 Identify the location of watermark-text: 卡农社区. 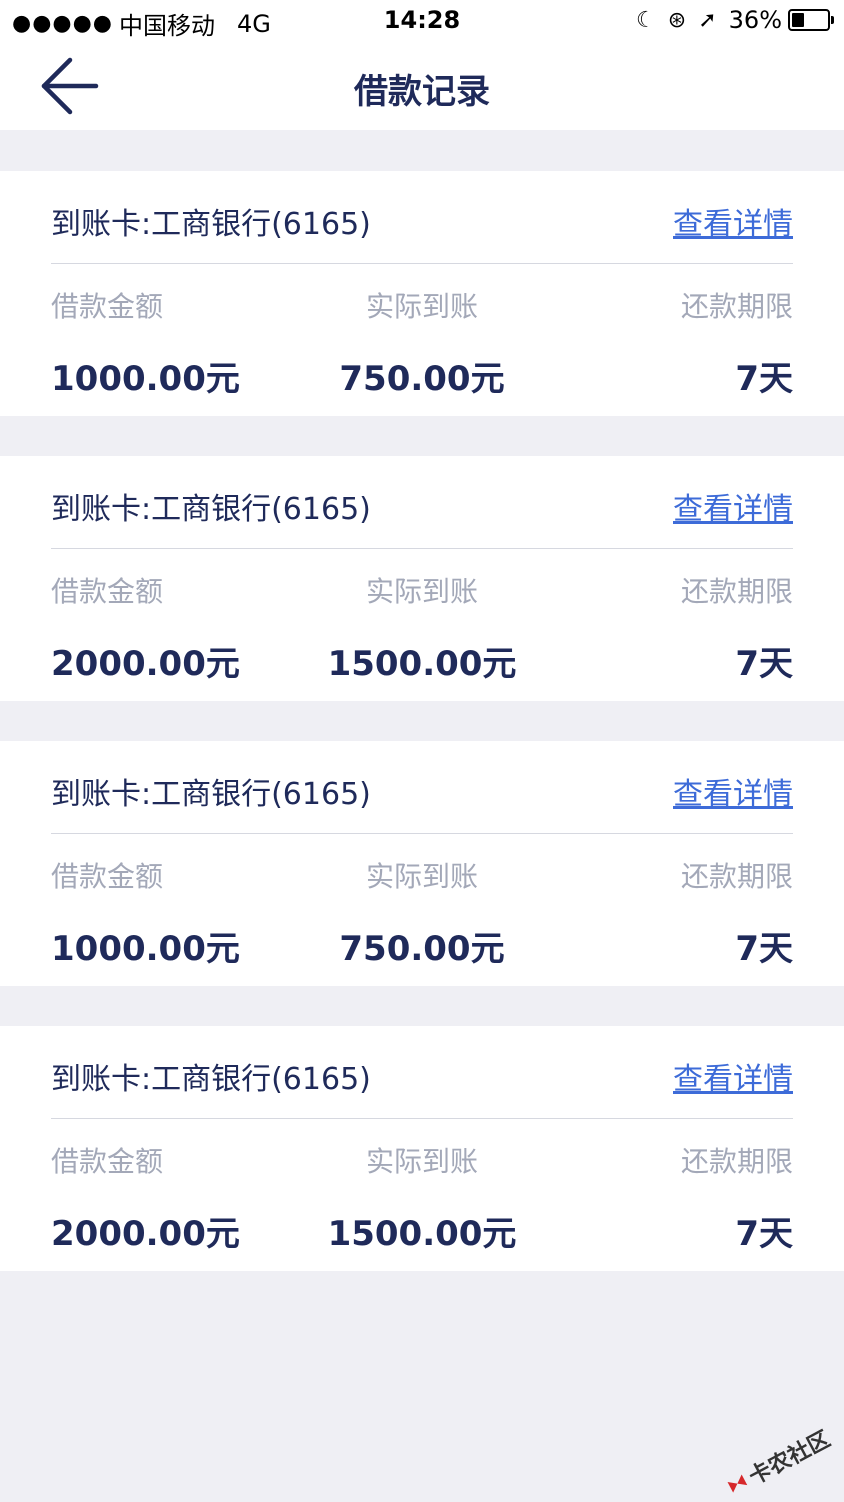
(790, 1458).